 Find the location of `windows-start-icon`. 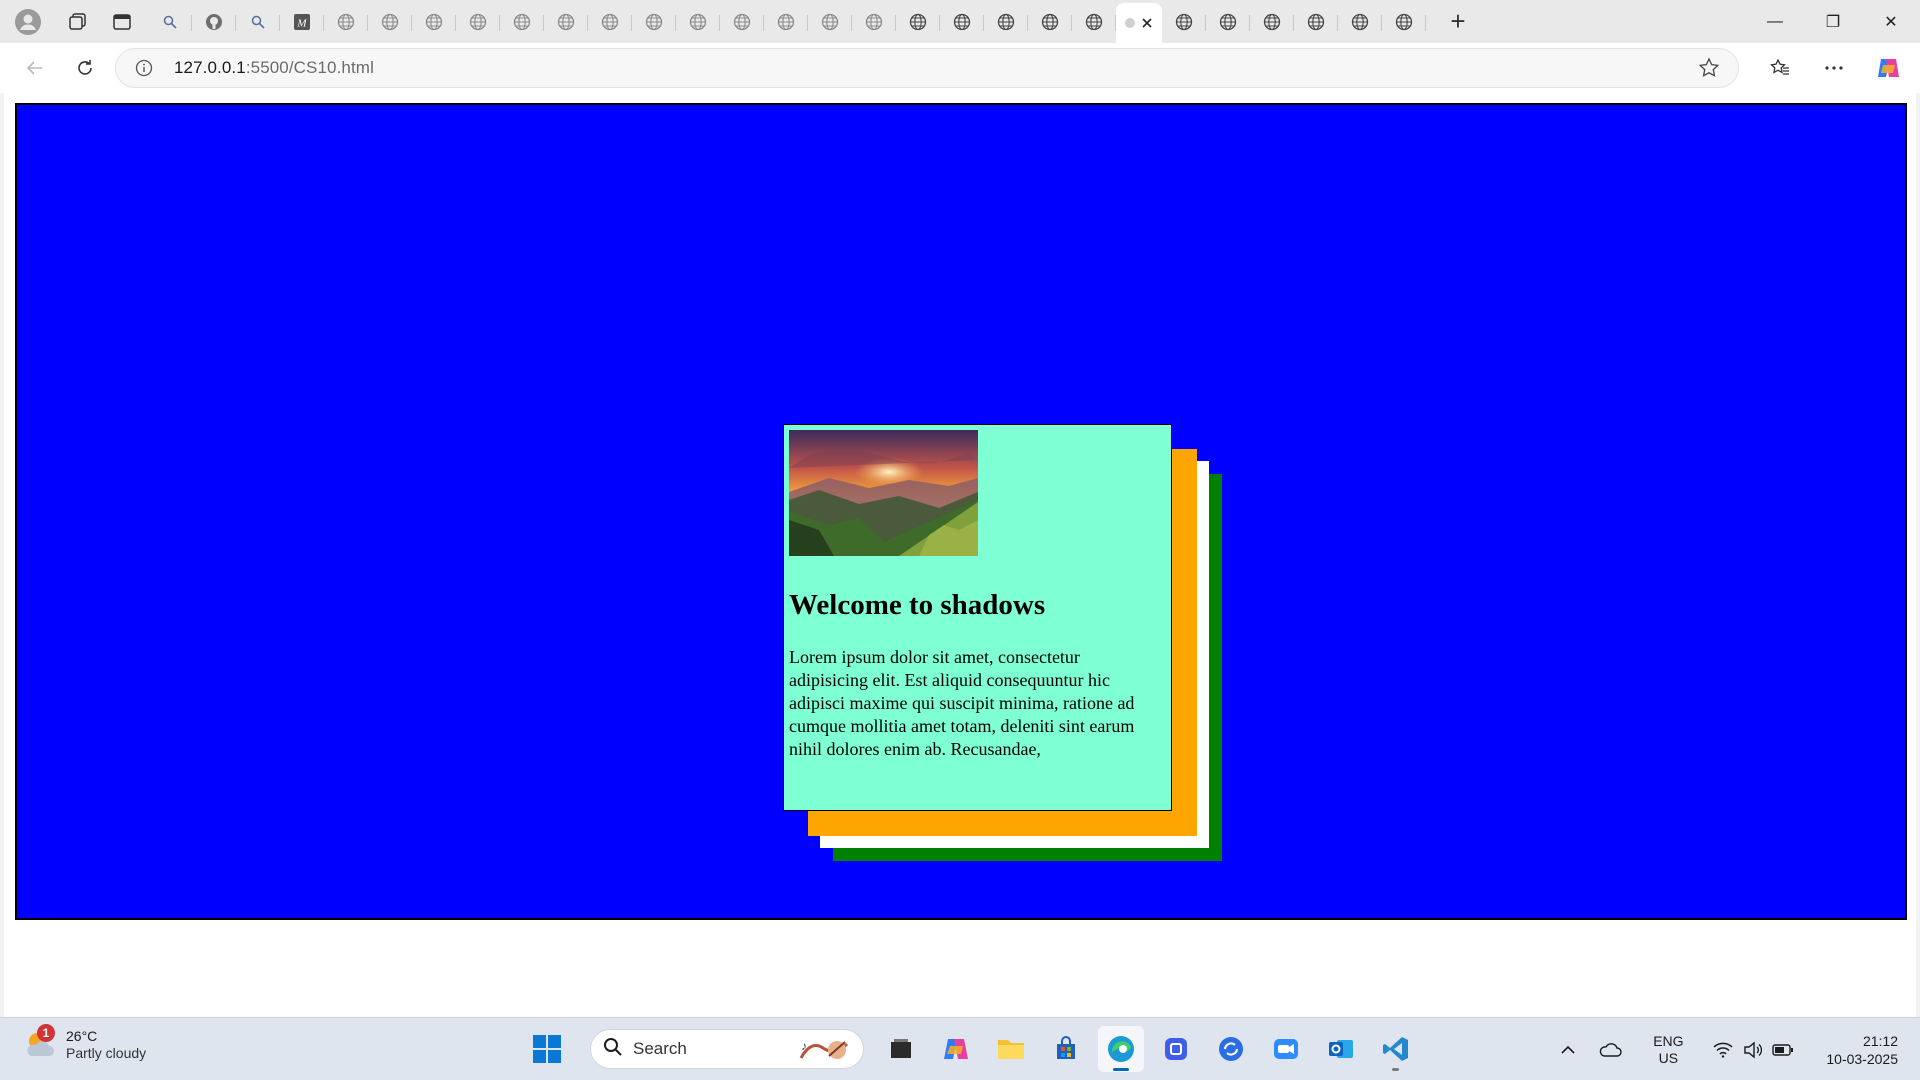

windows-start-icon is located at coordinates (547, 1049).